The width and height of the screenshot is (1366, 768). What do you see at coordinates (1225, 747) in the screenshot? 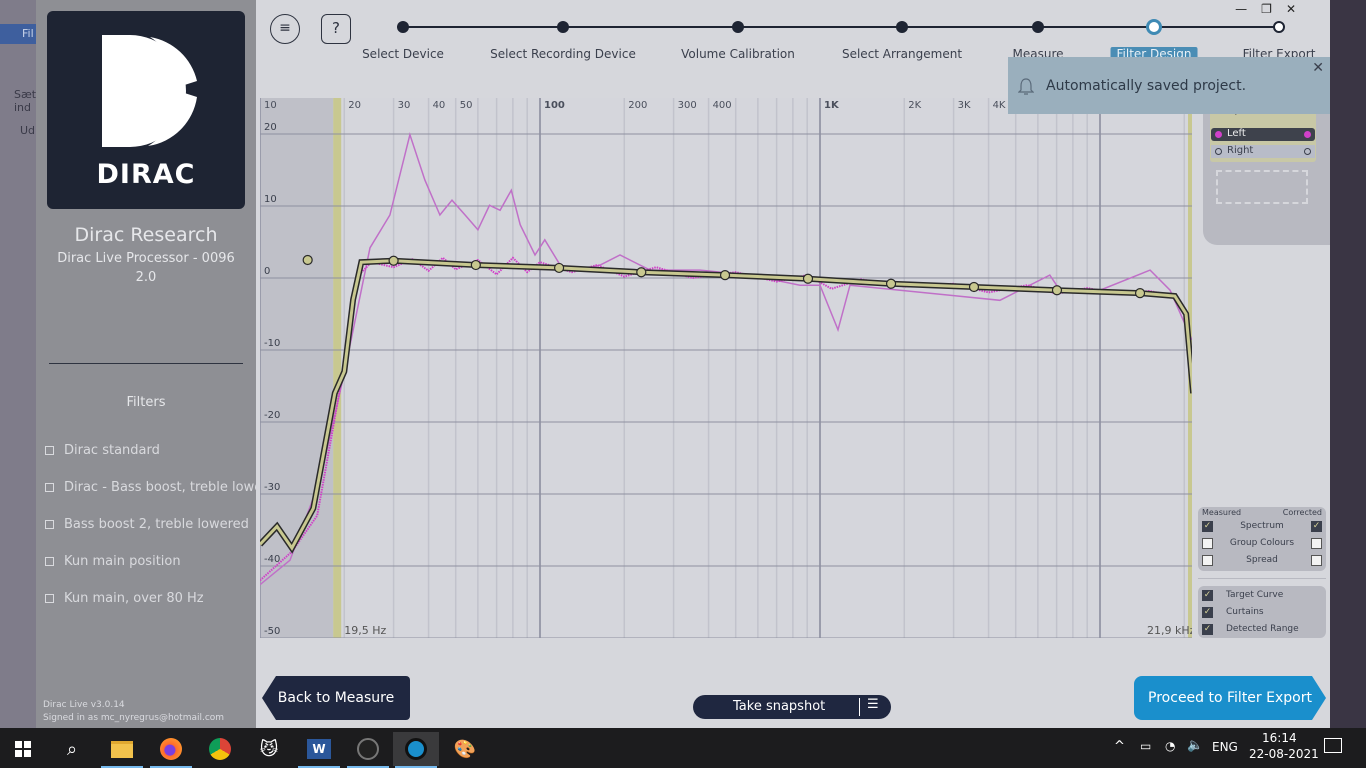
I see `language-indicator: ENG` at bounding box center [1225, 747].